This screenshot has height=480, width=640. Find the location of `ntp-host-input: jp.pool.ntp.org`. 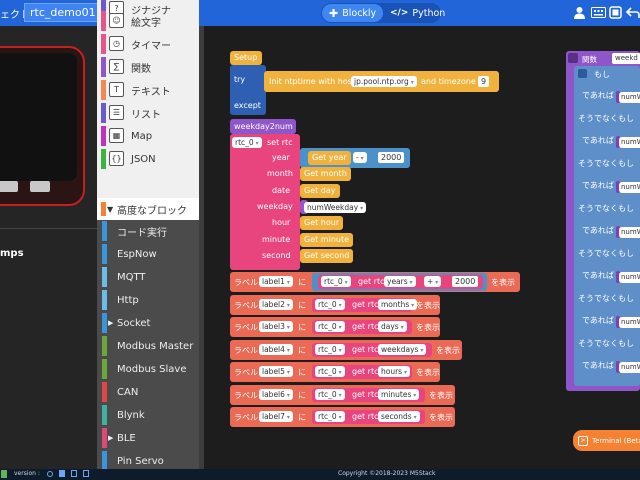

ntp-host-input: jp.pool.ntp.org is located at coordinates (384, 81).